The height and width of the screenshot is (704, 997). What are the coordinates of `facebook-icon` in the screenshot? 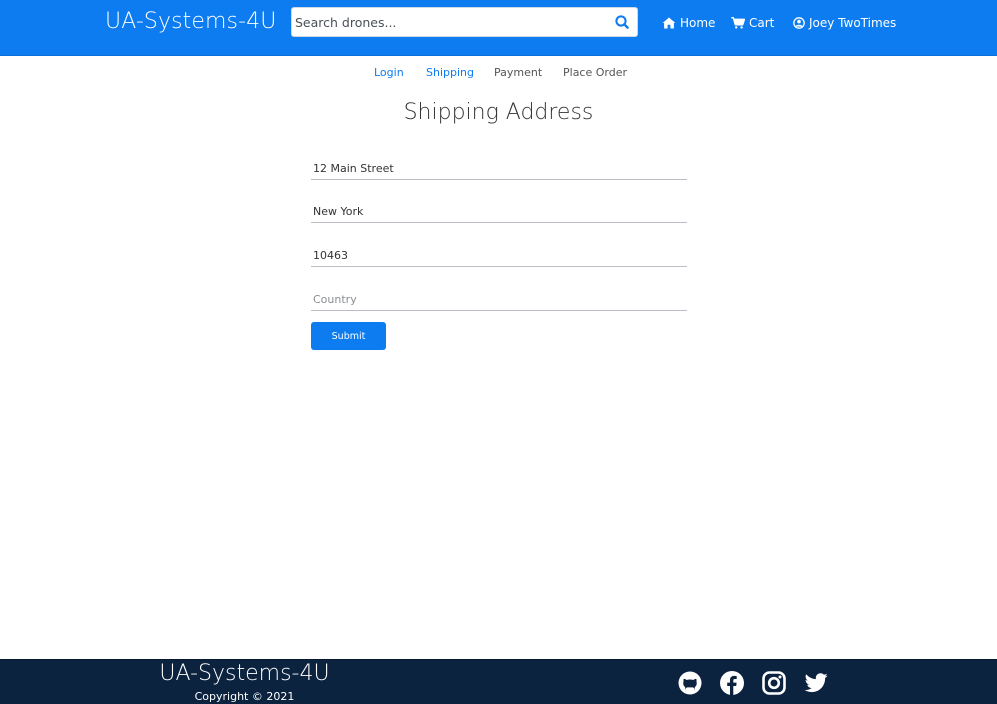 It's located at (732, 683).